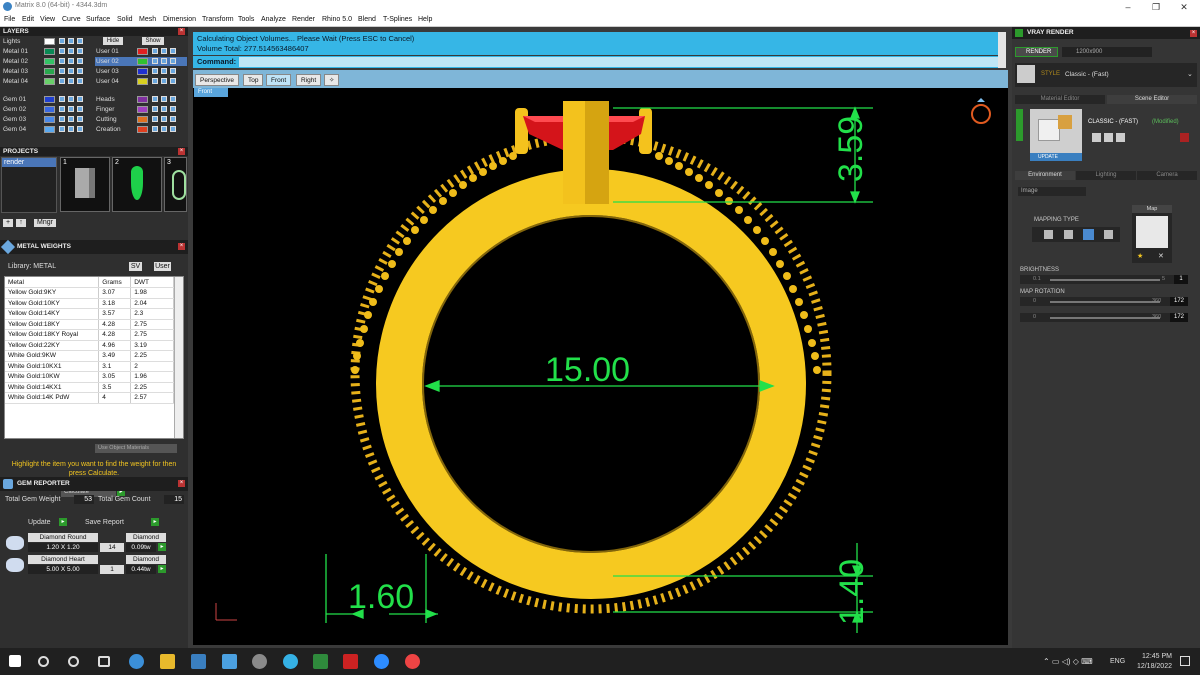 The height and width of the screenshot is (675, 1200). Describe the element at coordinates (1105, 280) in the screenshot. I see `brightness-slider` at that location.